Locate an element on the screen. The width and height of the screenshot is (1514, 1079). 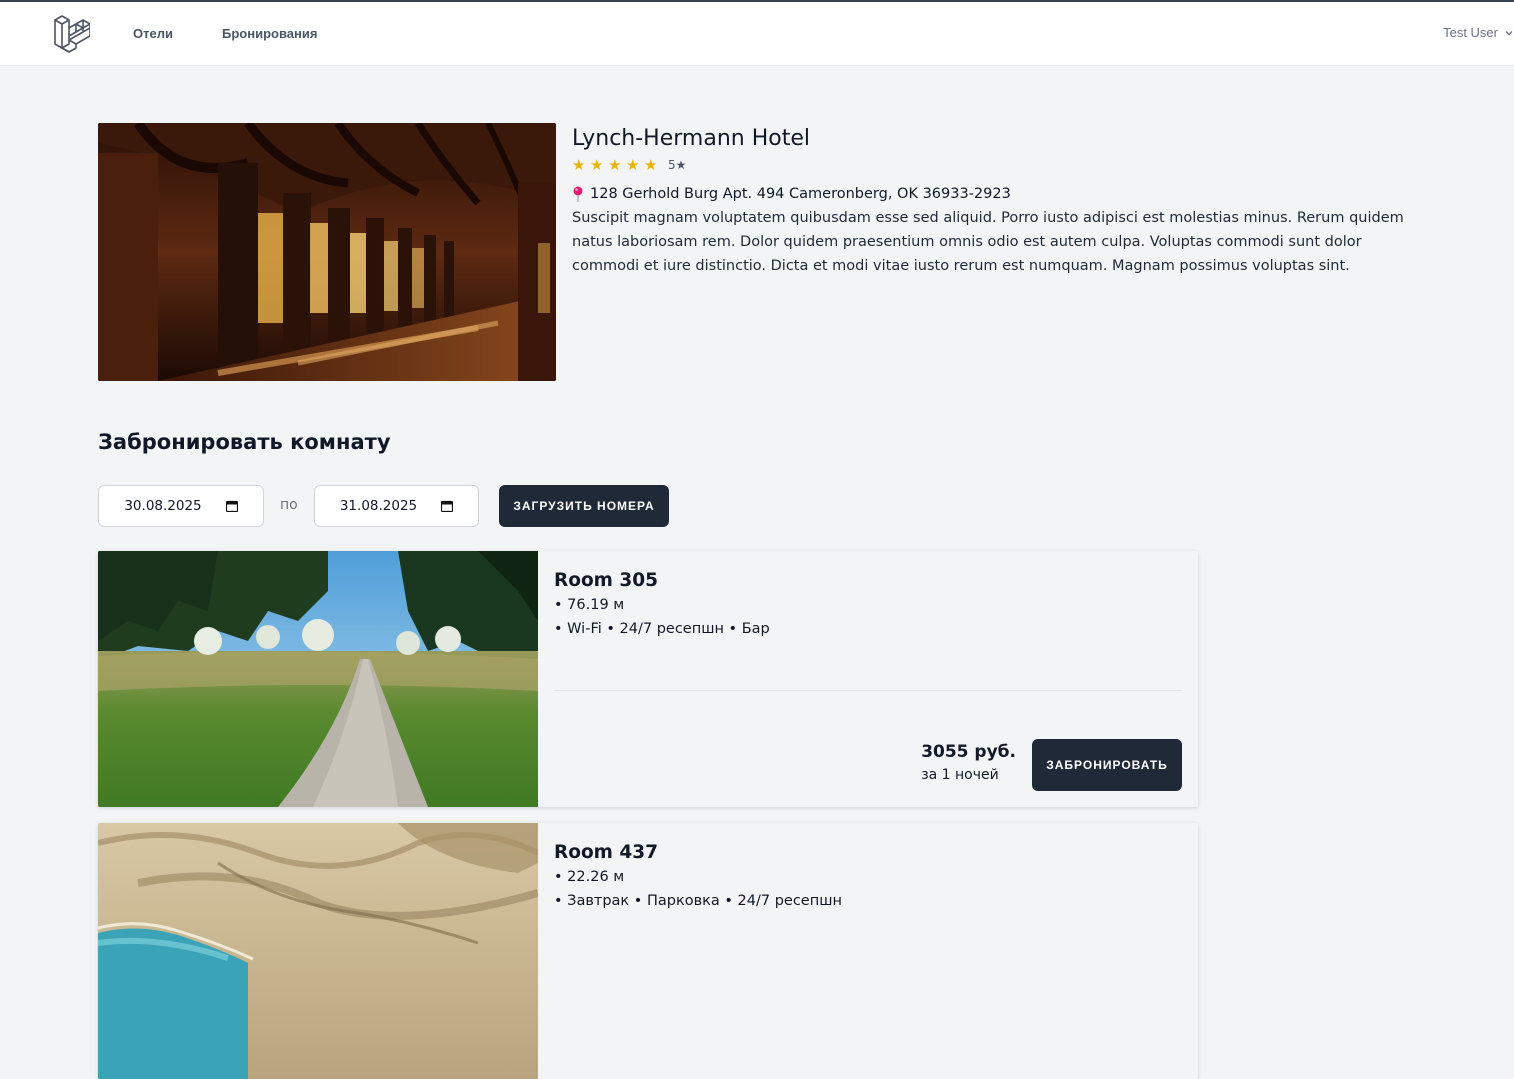
hotel-name: Lynch-Hermann Hotel is located at coordinates (691, 138).